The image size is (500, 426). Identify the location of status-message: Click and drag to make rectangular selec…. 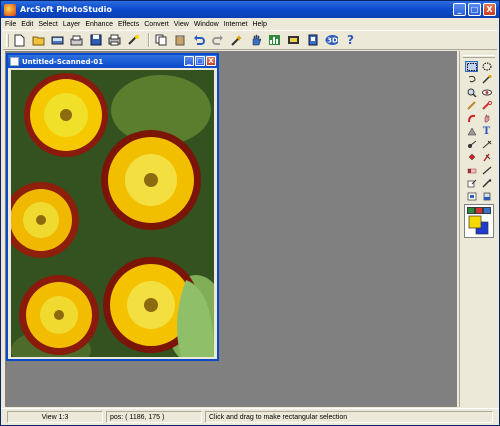
(349, 417).